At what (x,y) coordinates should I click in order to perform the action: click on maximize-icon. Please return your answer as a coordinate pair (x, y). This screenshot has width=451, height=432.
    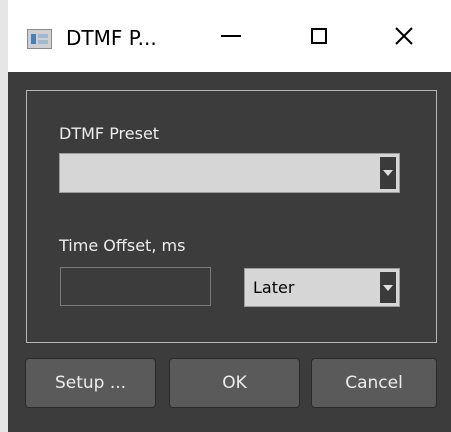
    Looking at the image, I should click on (319, 36).